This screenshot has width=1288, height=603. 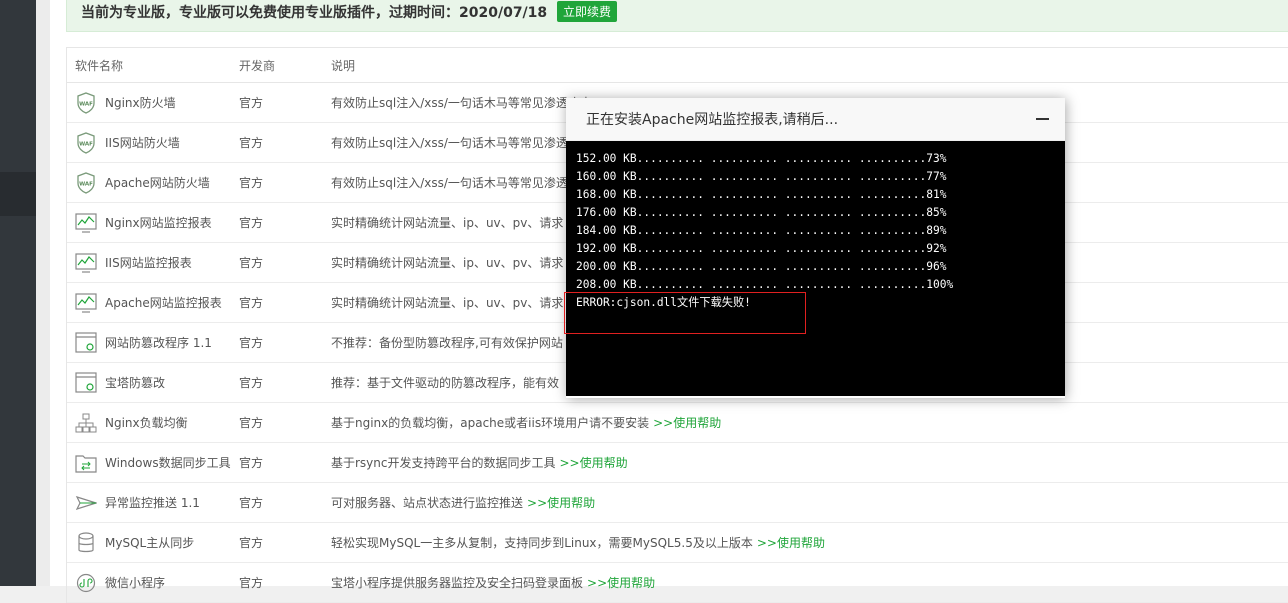 What do you see at coordinates (586, 11) in the screenshot?
I see `renew-button: 立即续费` at bounding box center [586, 11].